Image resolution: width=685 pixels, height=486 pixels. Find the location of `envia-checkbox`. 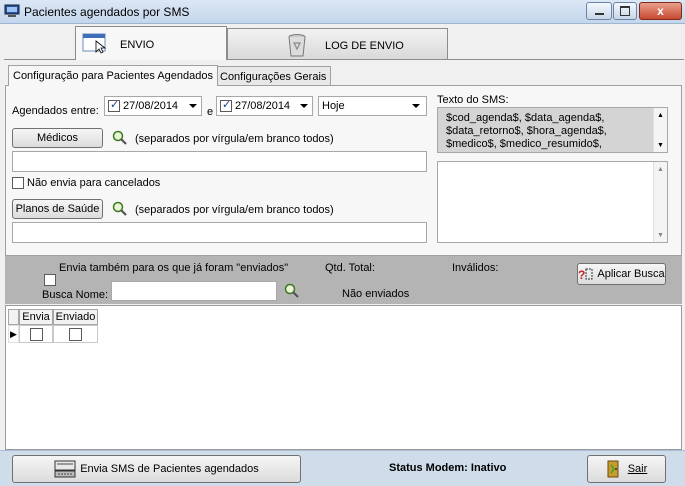

envia-checkbox is located at coordinates (36, 334).